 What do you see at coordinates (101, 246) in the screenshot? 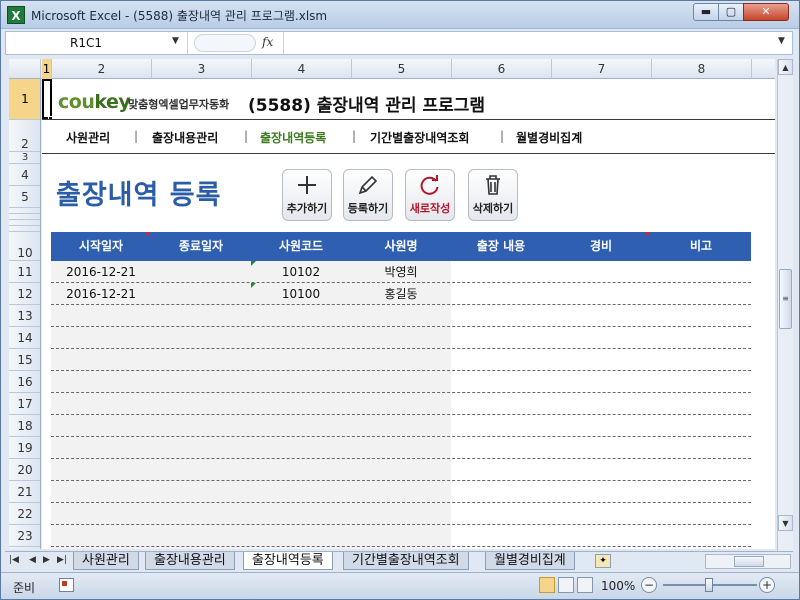
I see `column-title-start-date: 시작일자` at bounding box center [101, 246].